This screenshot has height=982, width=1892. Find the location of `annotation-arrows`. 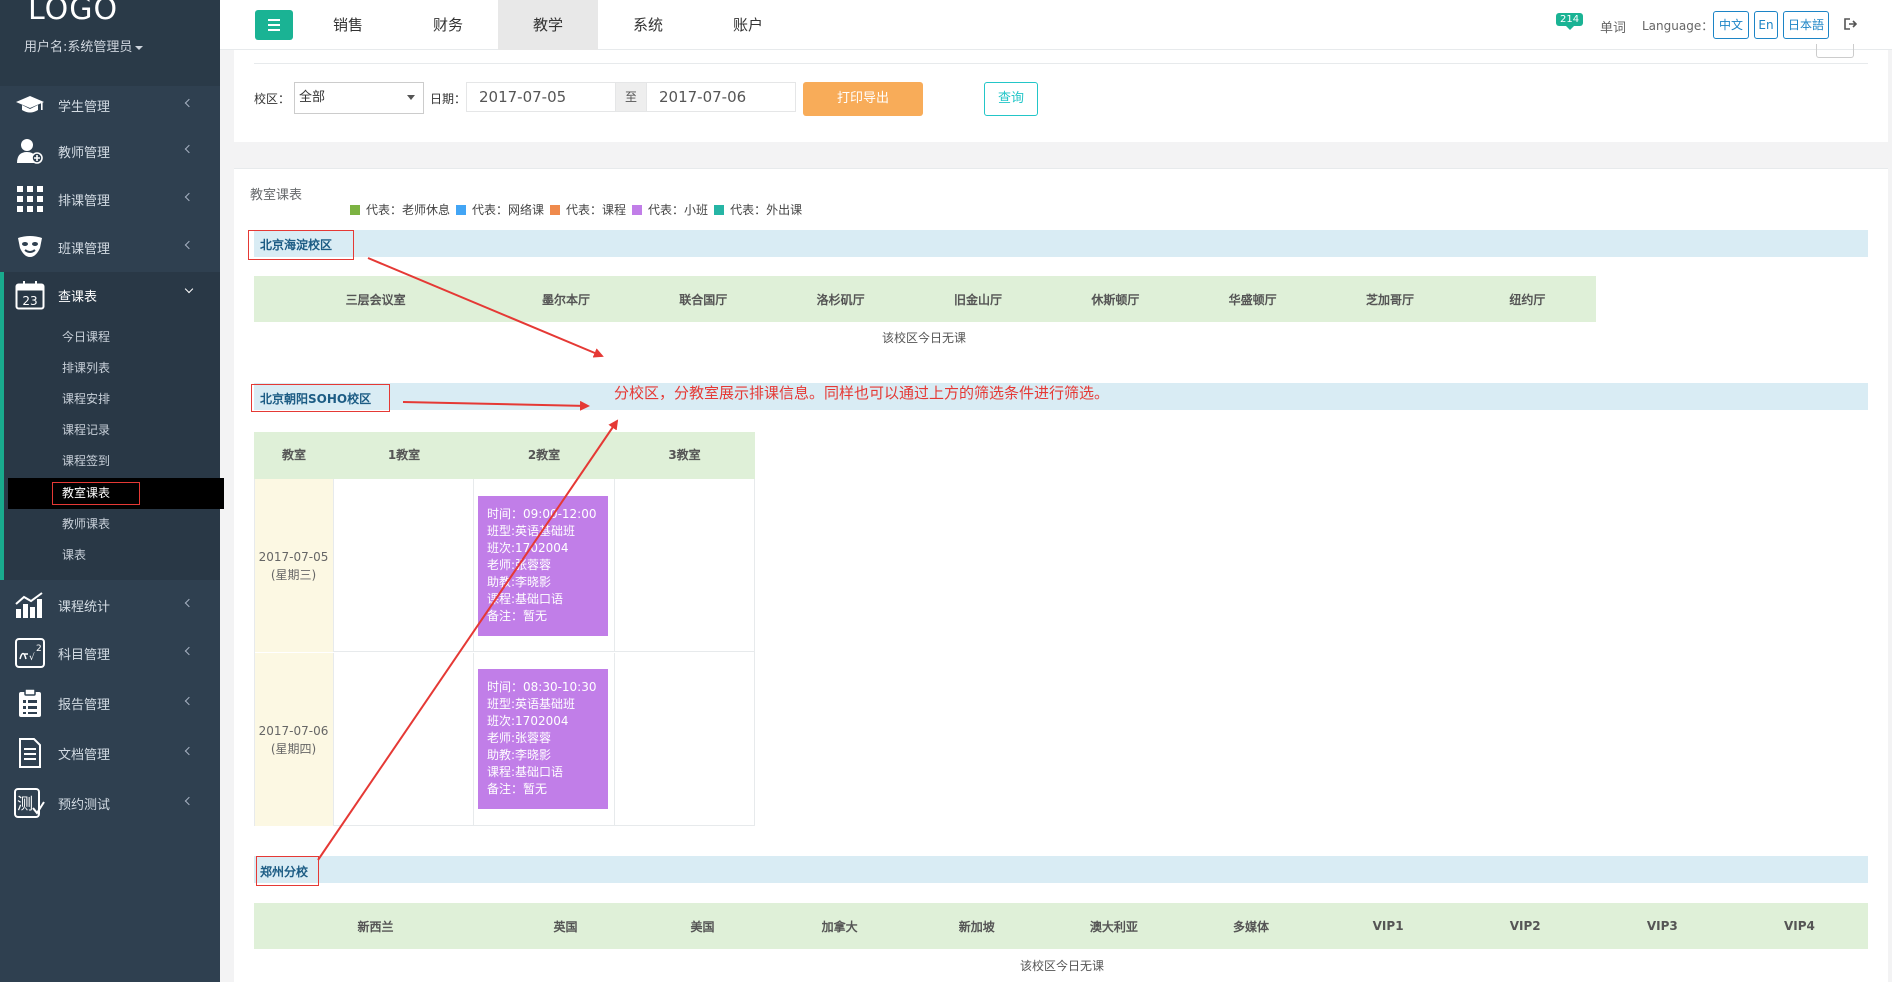

annotation-arrows is located at coordinates (468, 559).